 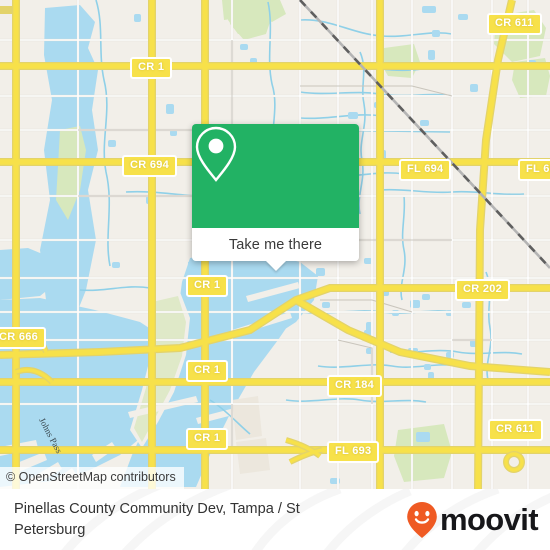 I want to click on take-me-there-label: Take me there, so click(x=275, y=244).